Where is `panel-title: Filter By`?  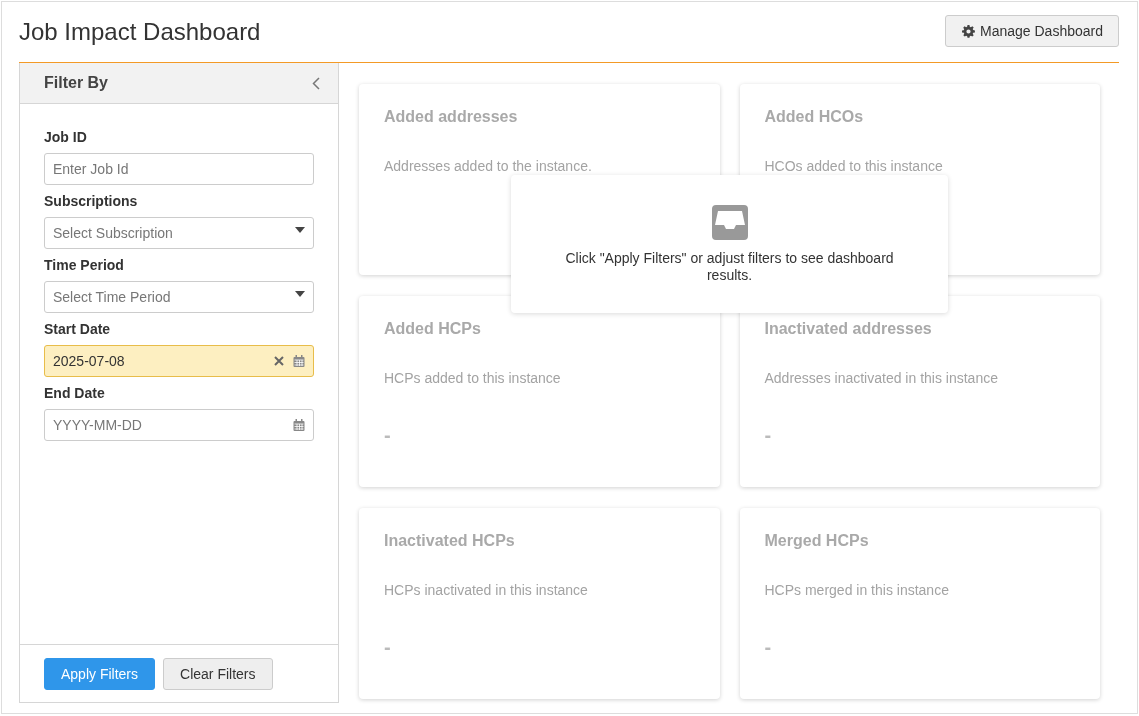 panel-title: Filter By is located at coordinates (76, 83).